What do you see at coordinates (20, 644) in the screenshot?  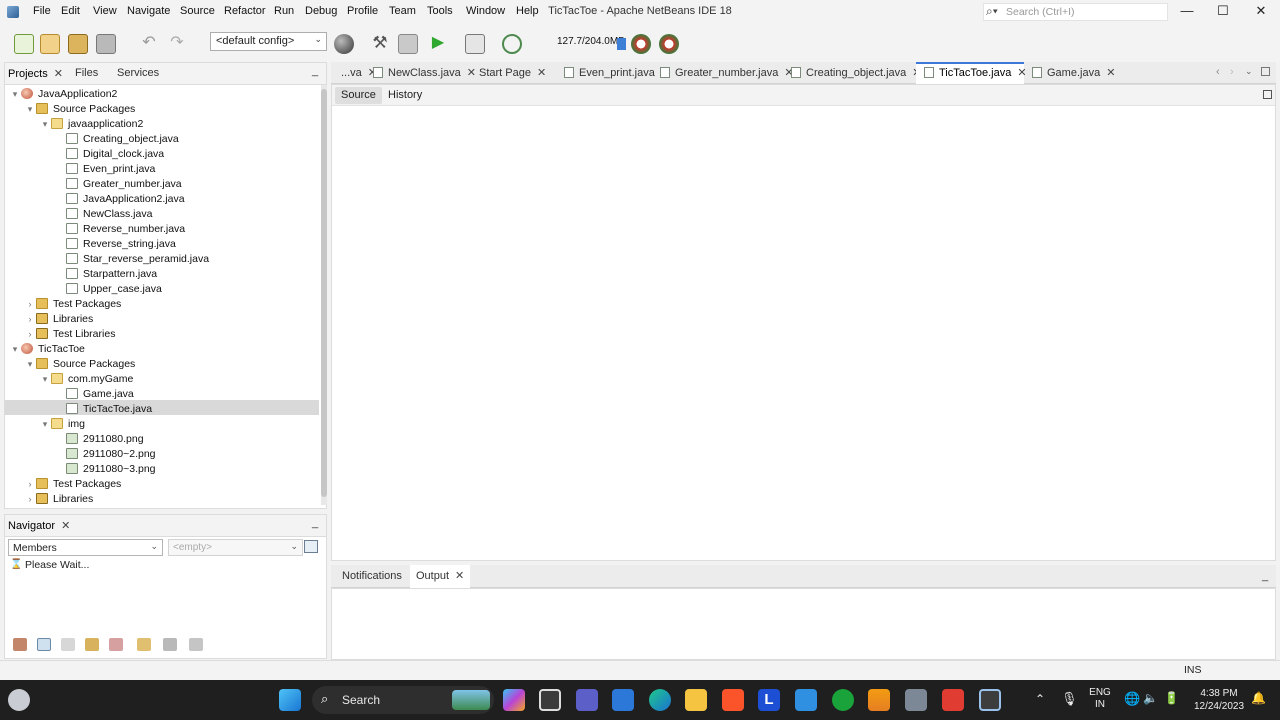 I see `filter-fields-icon` at bounding box center [20, 644].